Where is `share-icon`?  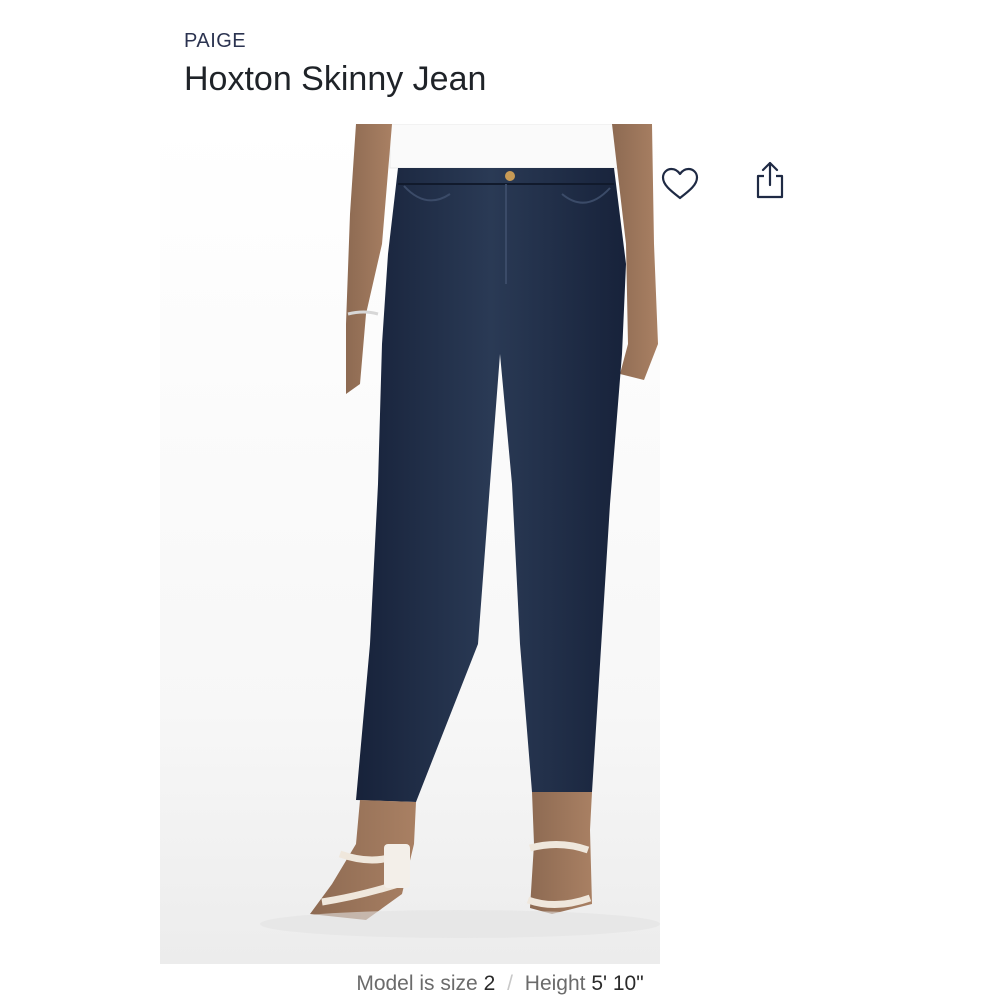 share-icon is located at coordinates (770, 180).